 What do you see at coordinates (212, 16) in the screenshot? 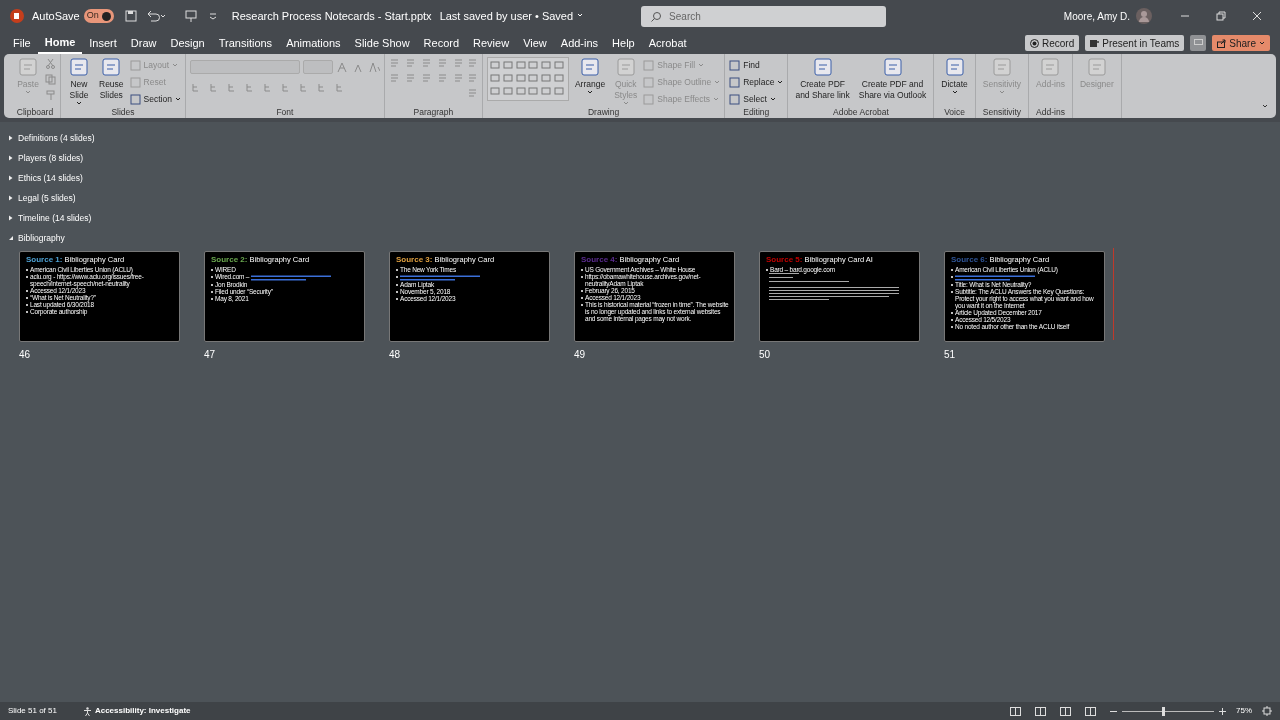
I see `customize-toolbar-icon` at bounding box center [212, 16].